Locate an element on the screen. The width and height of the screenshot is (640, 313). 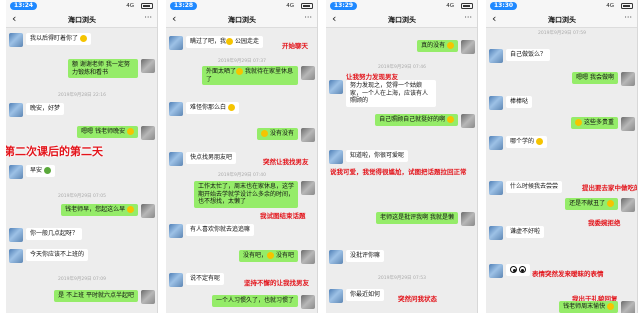
message-outgoing: 钱老师周末愉快 is located at coordinates (561, 307).